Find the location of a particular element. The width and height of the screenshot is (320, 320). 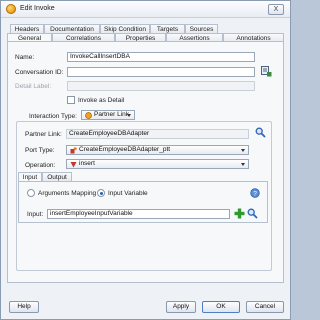

dialog-title: Edit Invoke is located at coordinates (37, 8).